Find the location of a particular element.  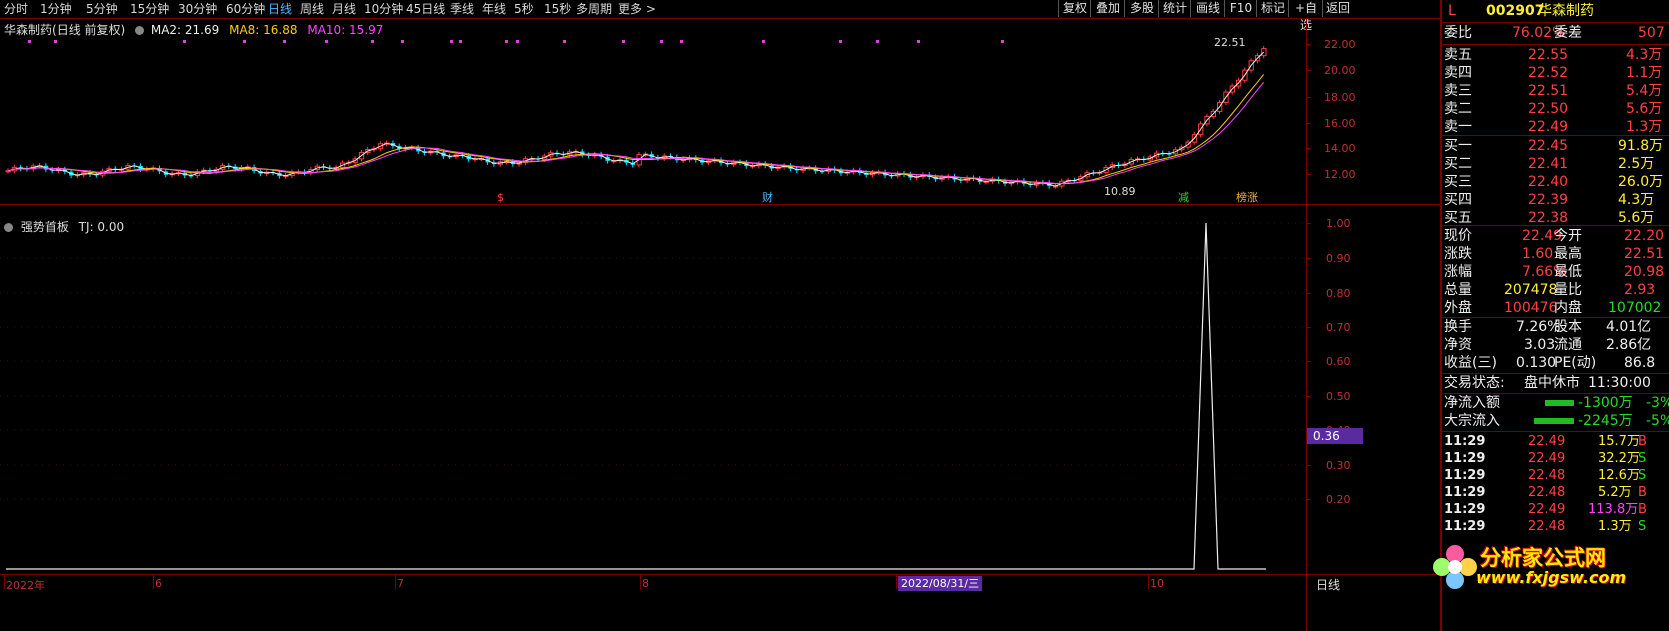

toolbar-button-2: 多股 is located at coordinates (1141, 8).